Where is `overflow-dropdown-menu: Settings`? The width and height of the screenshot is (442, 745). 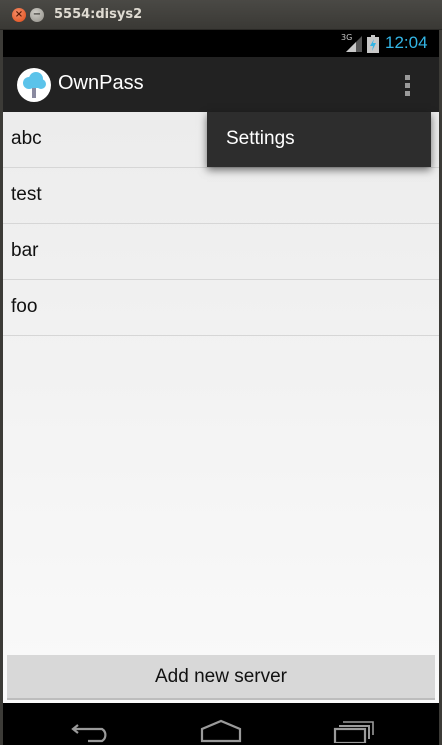 overflow-dropdown-menu: Settings is located at coordinates (319, 139).